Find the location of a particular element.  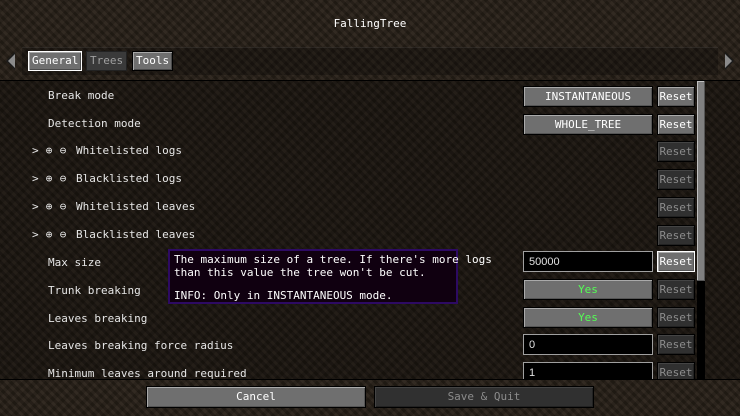

row-whitelisted-leaves: > ⊕ ⊖ Whitelisted leaves Reset is located at coordinates (350, 208).